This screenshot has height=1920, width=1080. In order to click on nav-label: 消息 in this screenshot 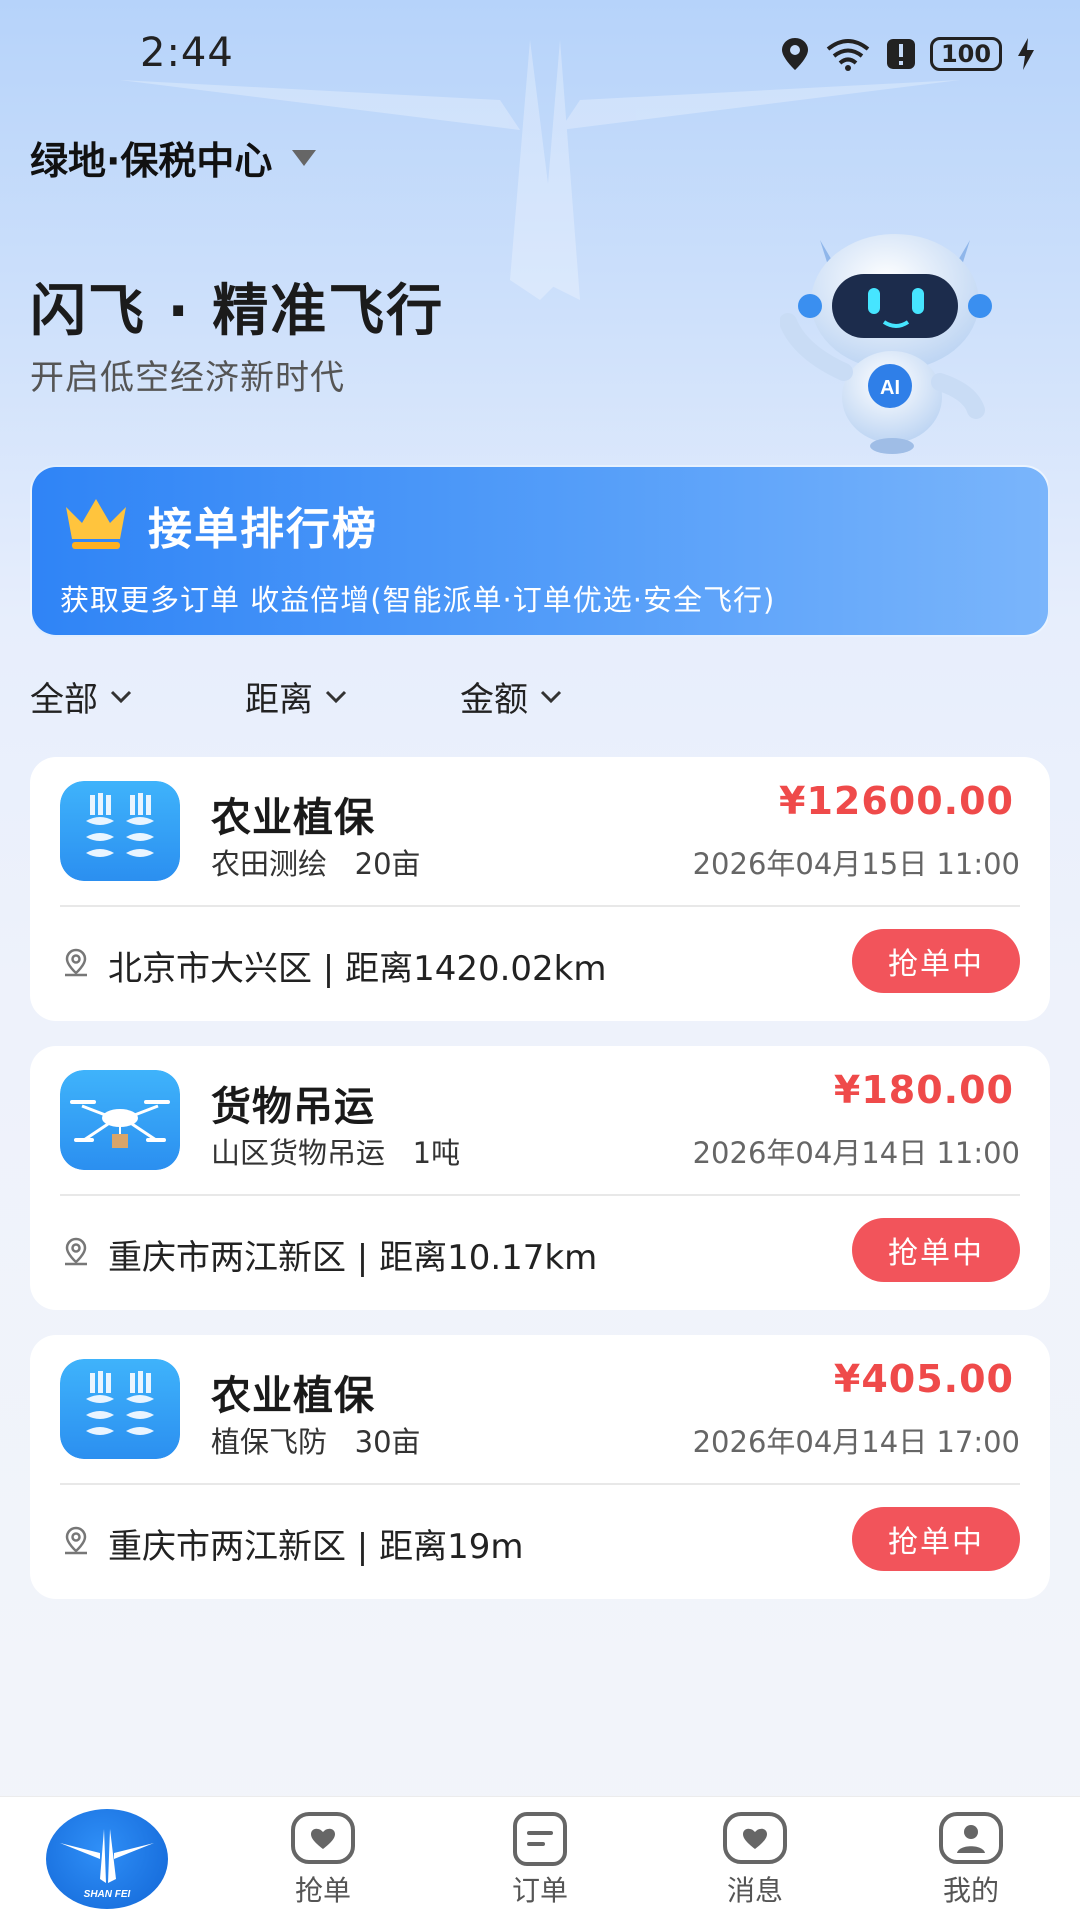, I will do `click(754, 1890)`.